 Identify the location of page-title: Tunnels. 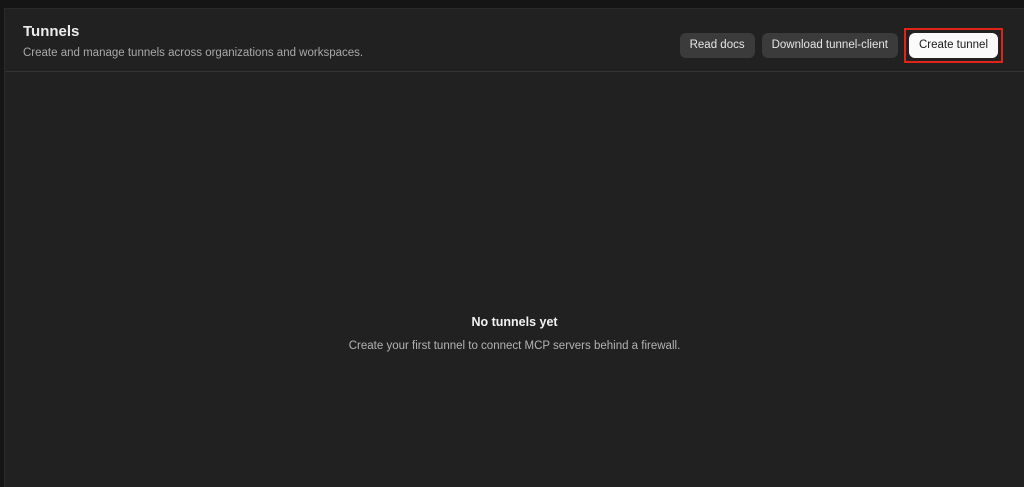
(51, 31).